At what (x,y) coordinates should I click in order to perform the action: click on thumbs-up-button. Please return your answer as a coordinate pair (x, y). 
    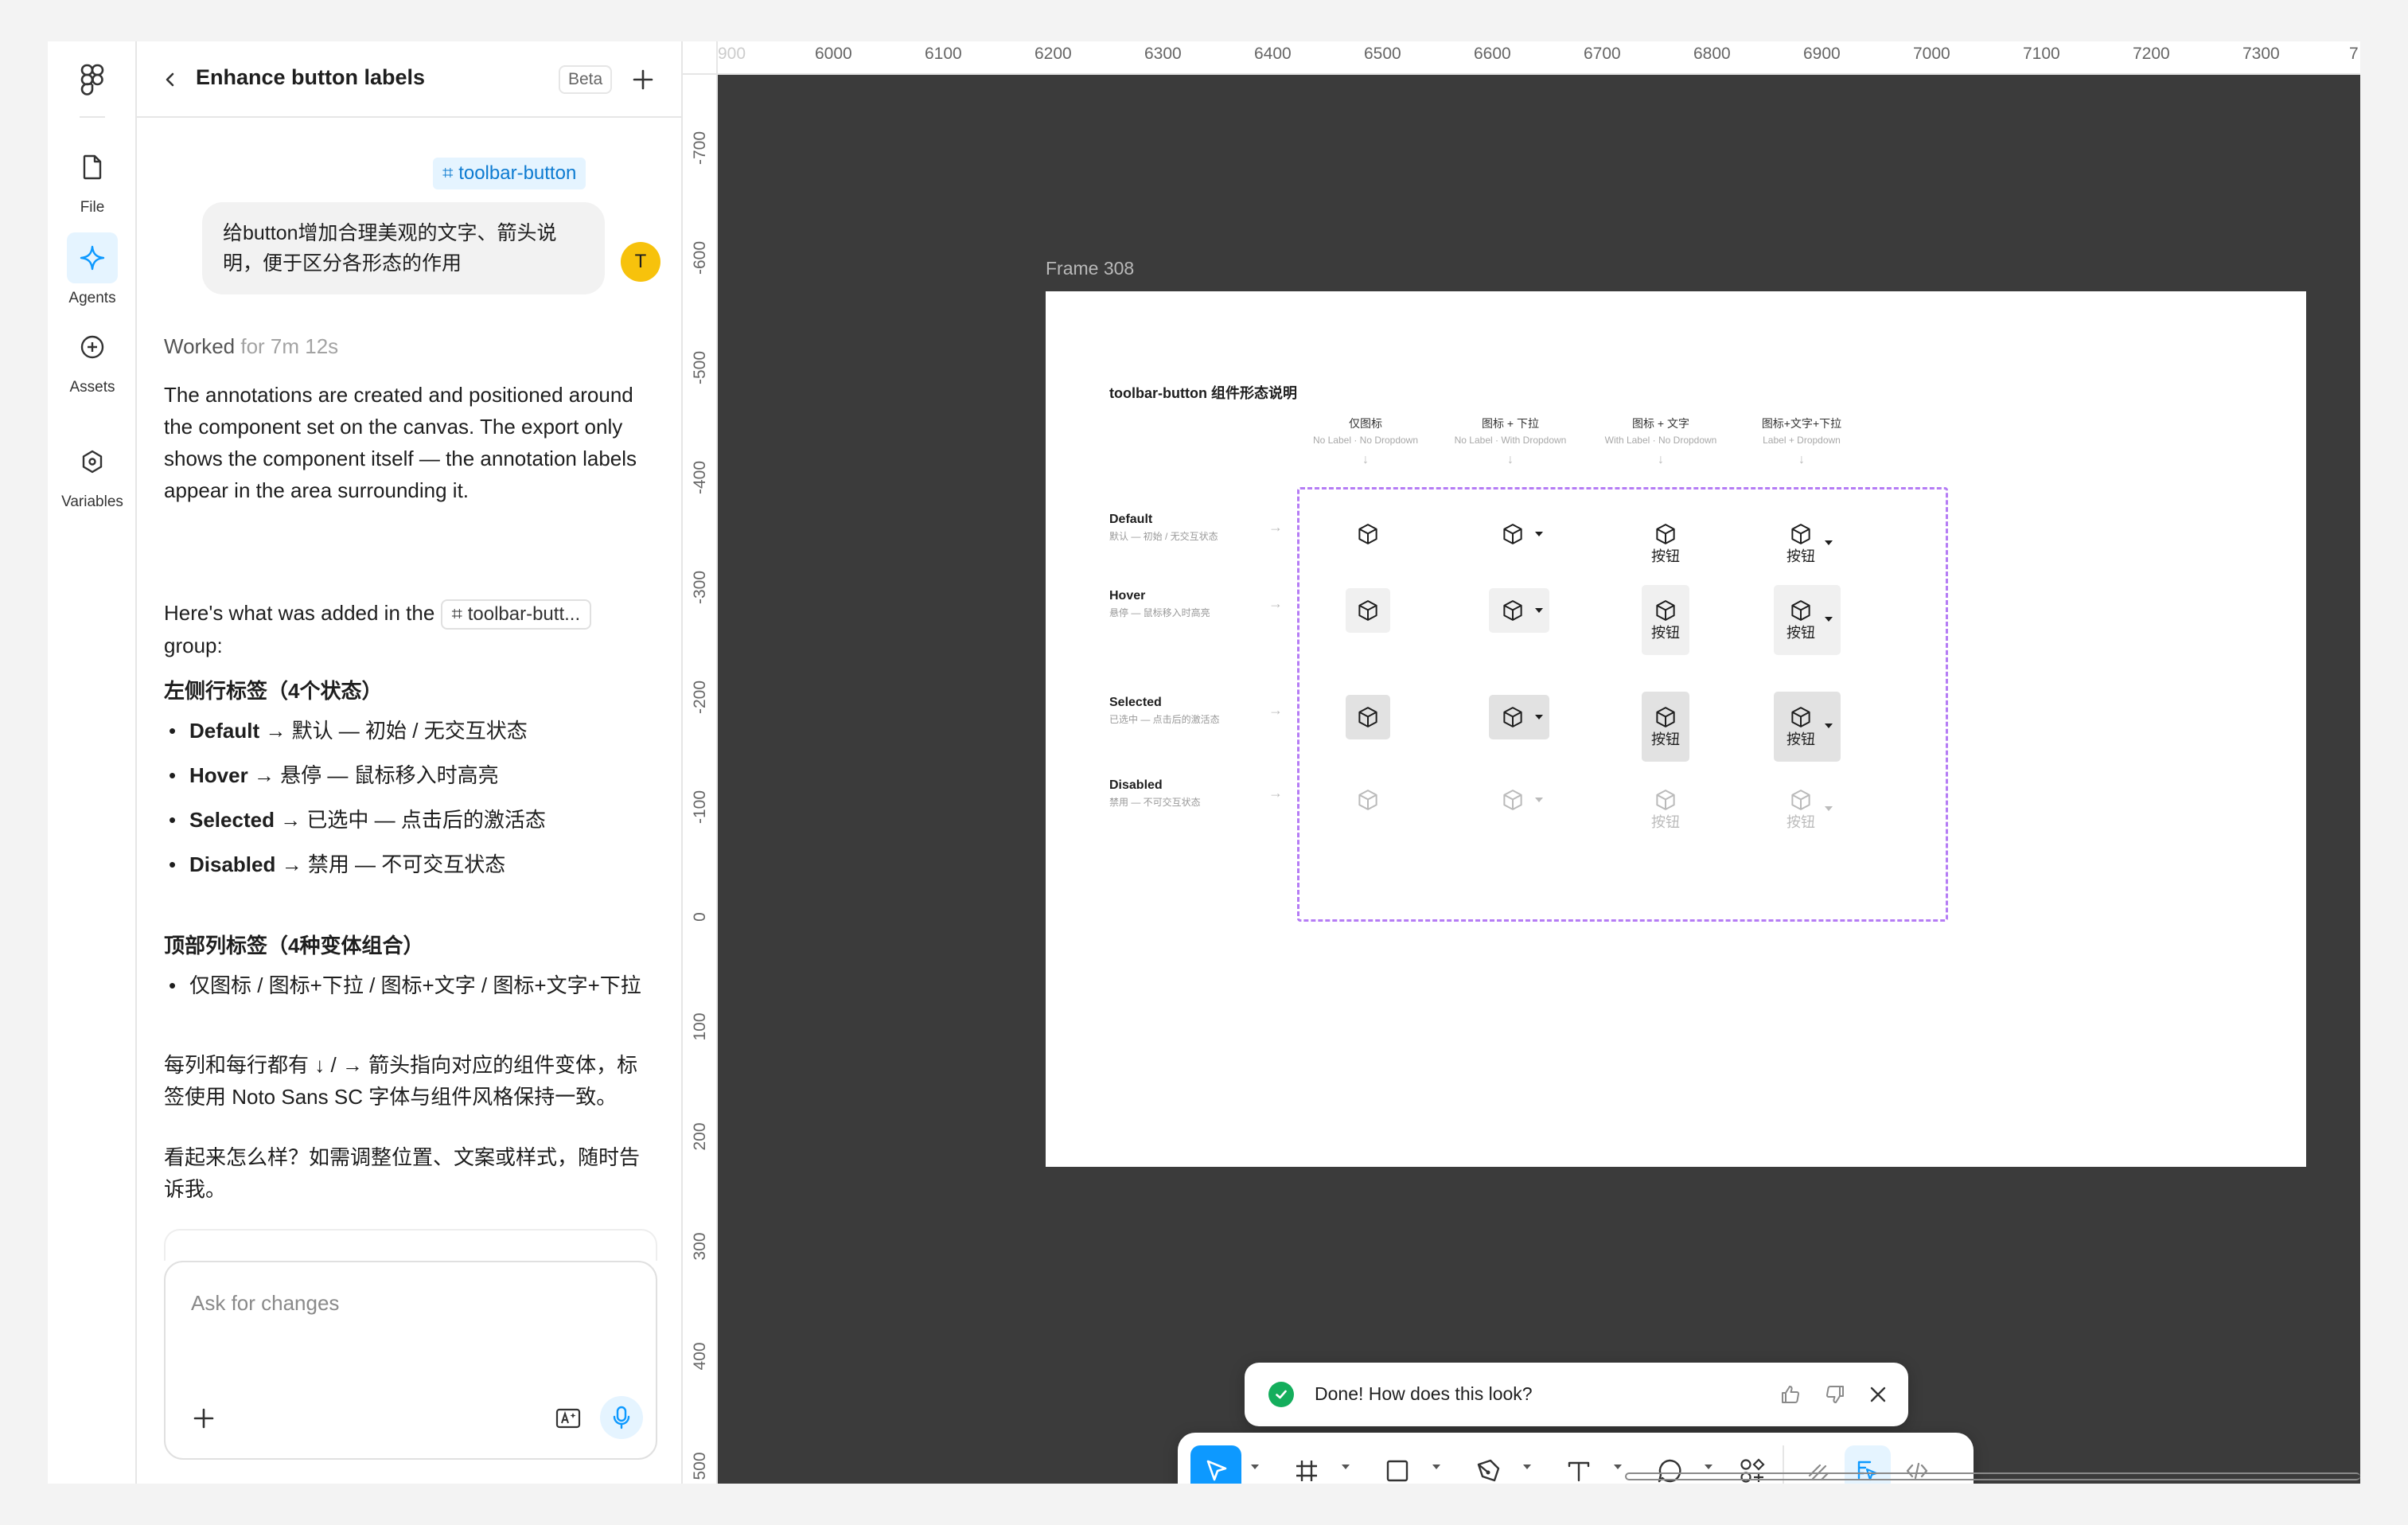
    Looking at the image, I should click on (1791, 1394).